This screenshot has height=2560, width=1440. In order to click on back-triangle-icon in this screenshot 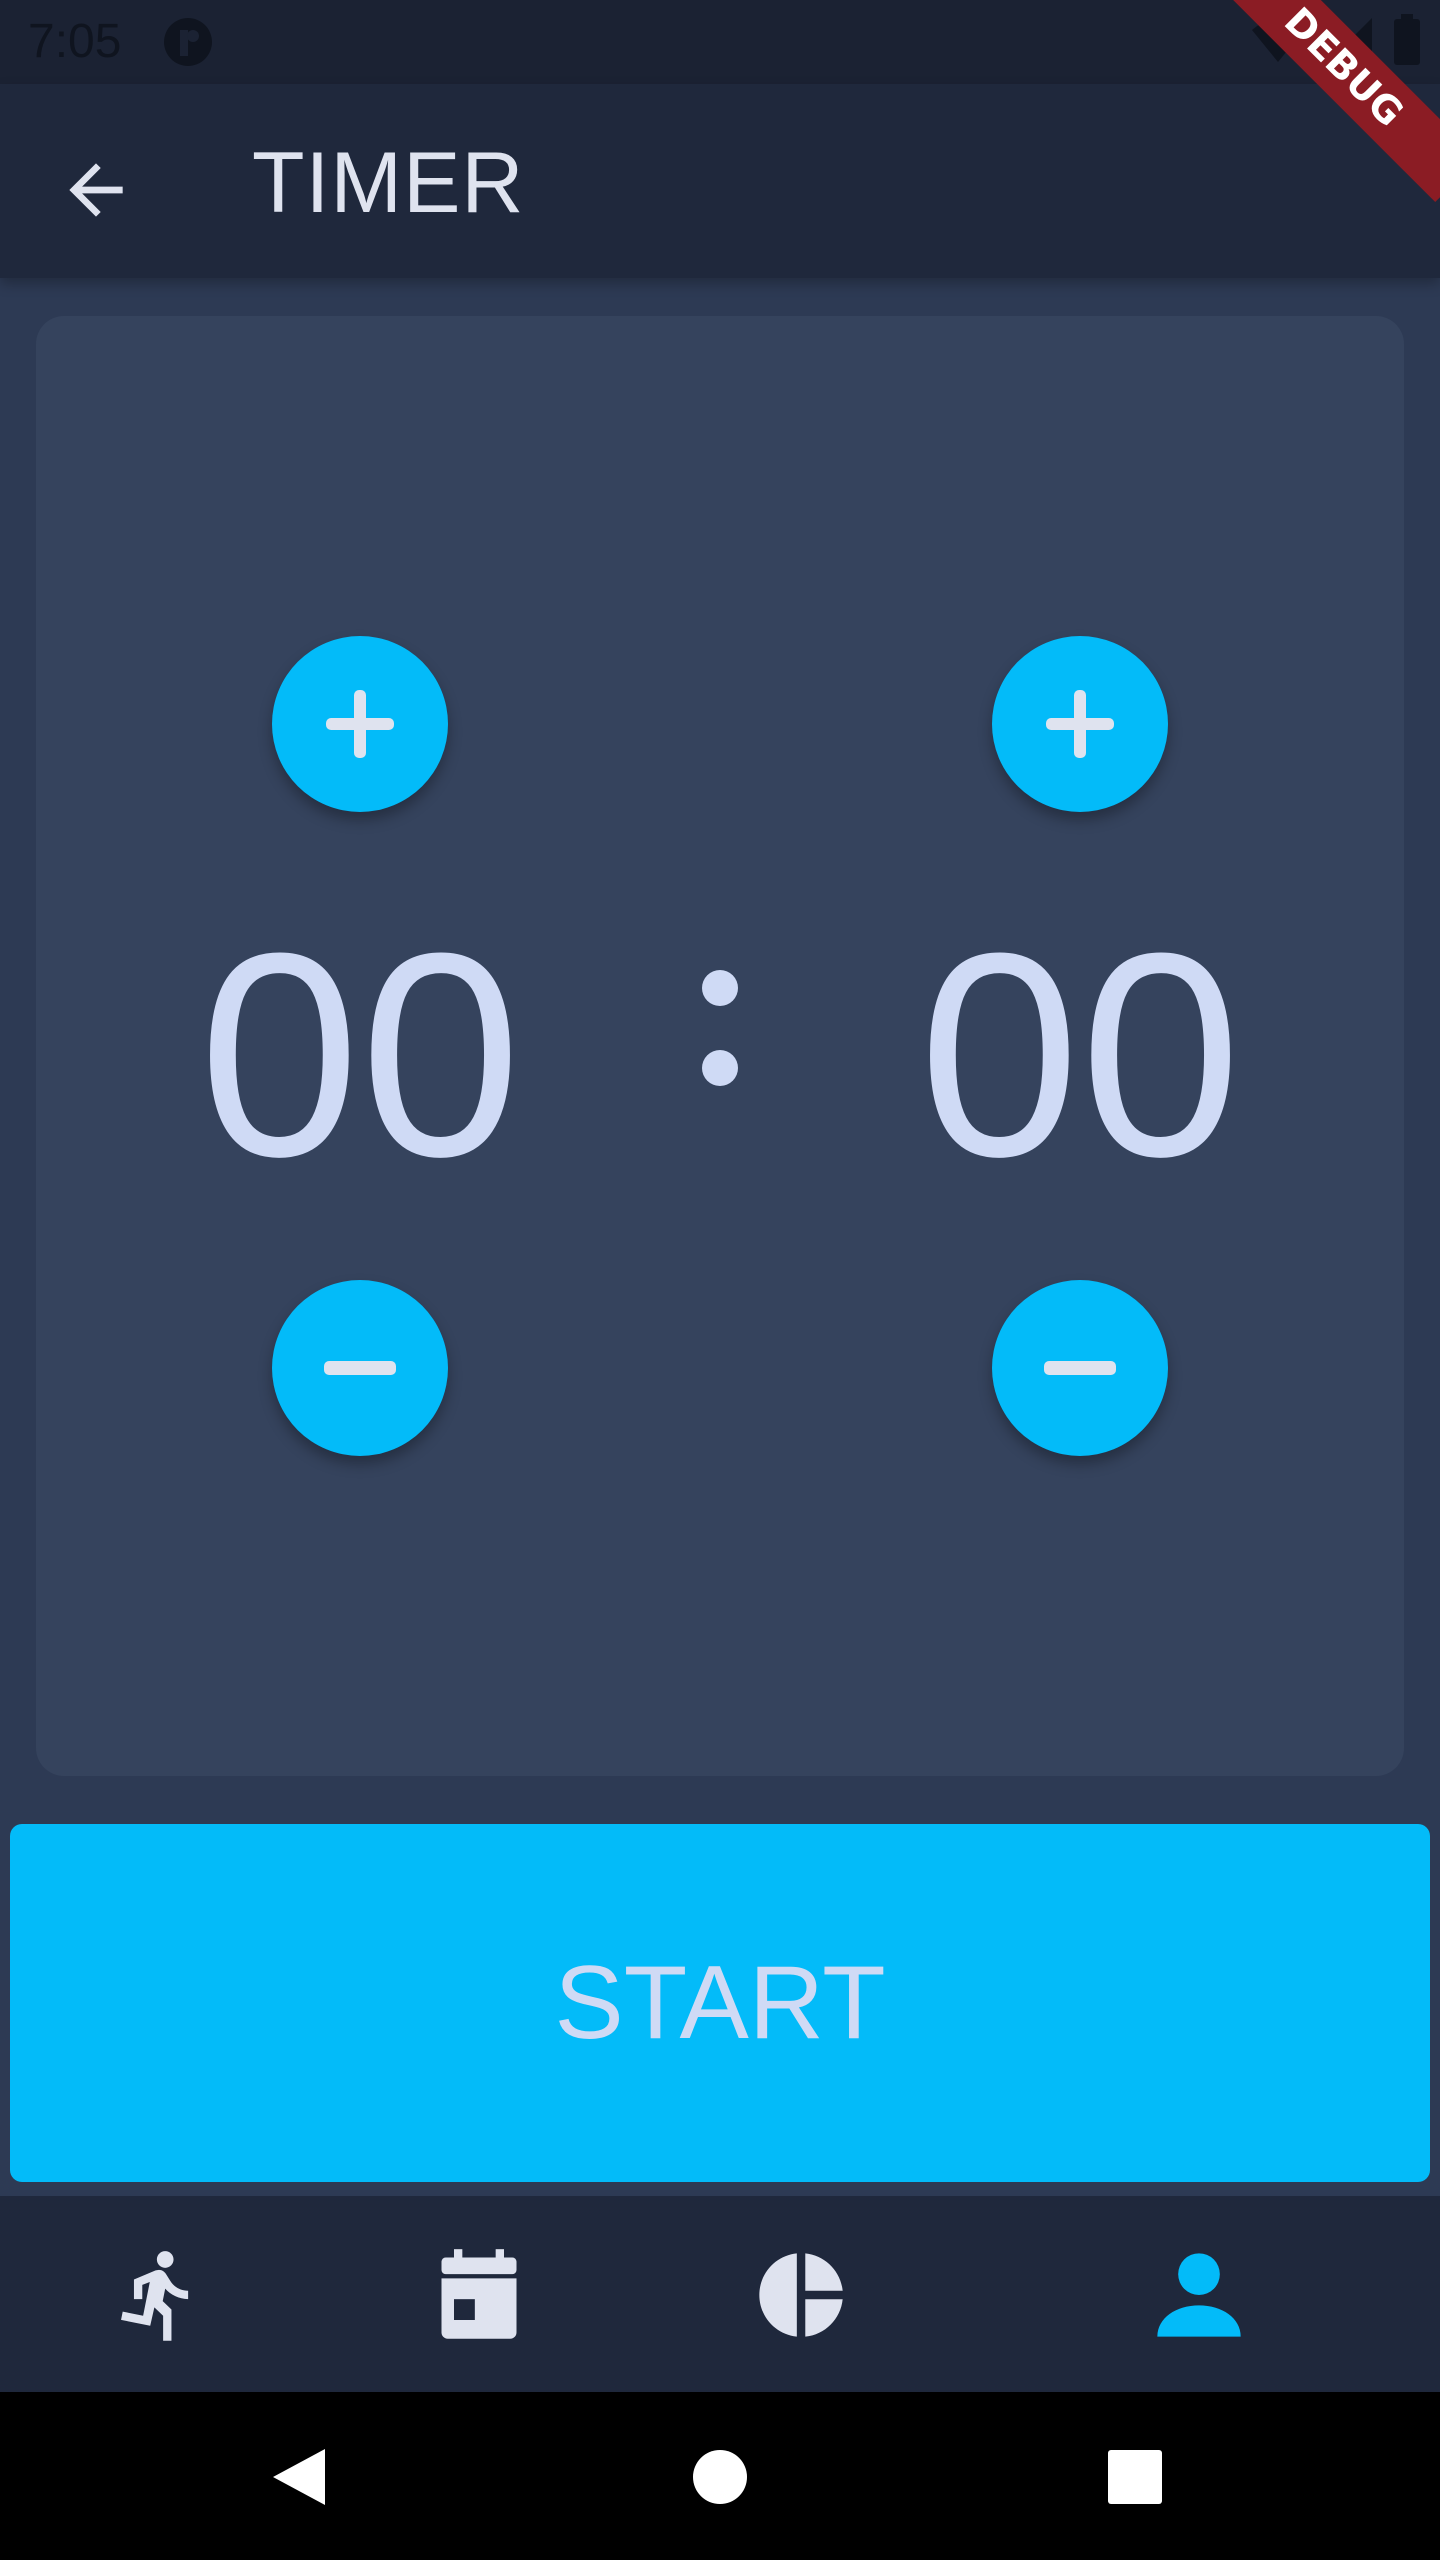, I will do `click(299, 2477)`.